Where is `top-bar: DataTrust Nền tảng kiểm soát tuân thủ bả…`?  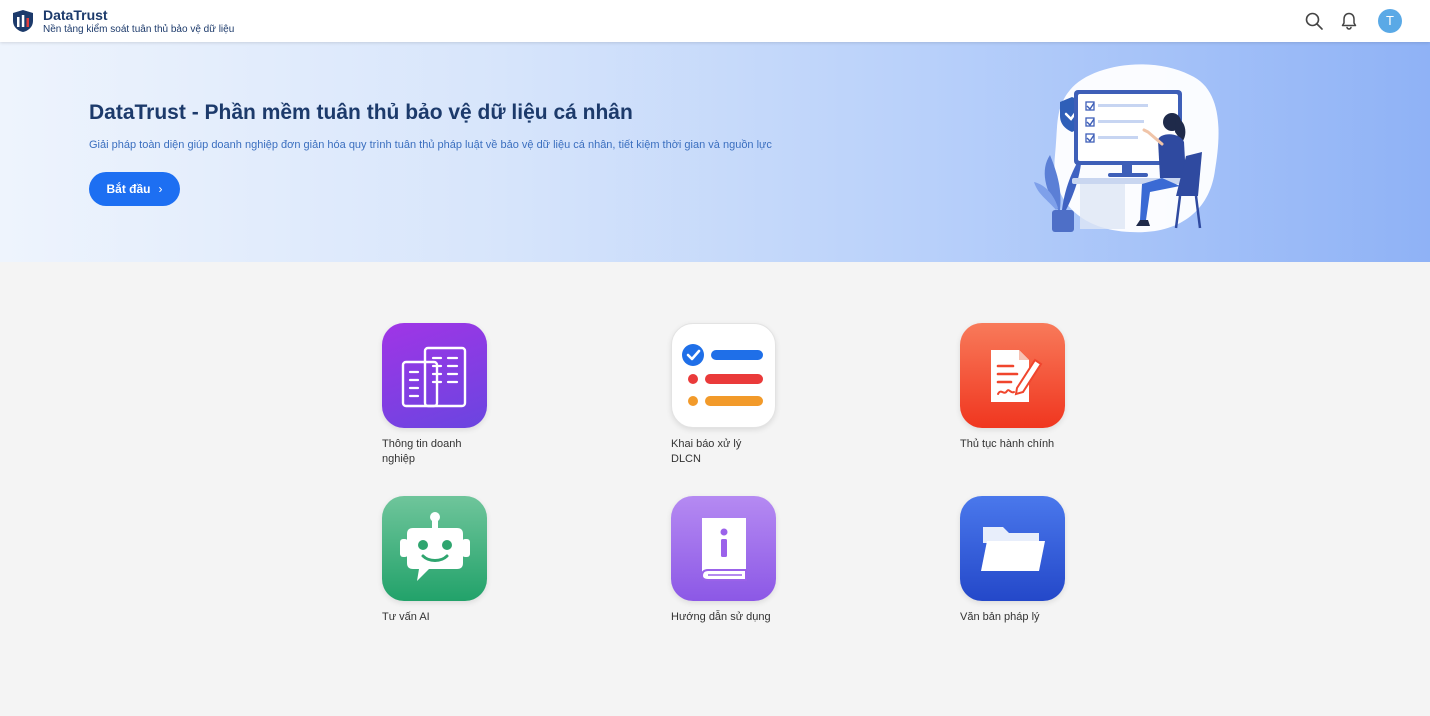
top-bar: DataTrust Nền tảng kiểm soát tuân thủ bả… is located at coordinates (715, 21).